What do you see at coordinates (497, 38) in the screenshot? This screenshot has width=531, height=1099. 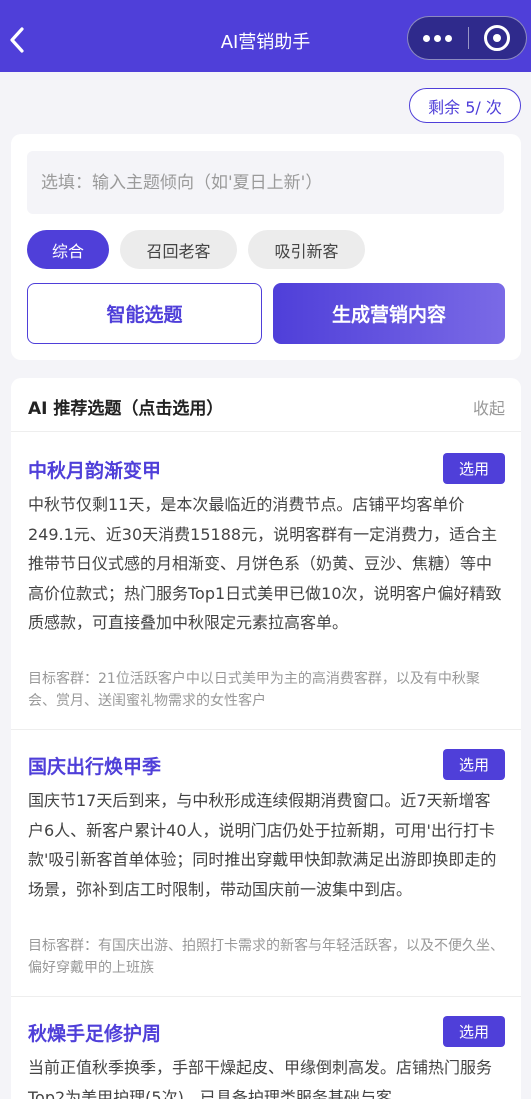 I see `target-circle-icon` at bounding box center [497, 38].